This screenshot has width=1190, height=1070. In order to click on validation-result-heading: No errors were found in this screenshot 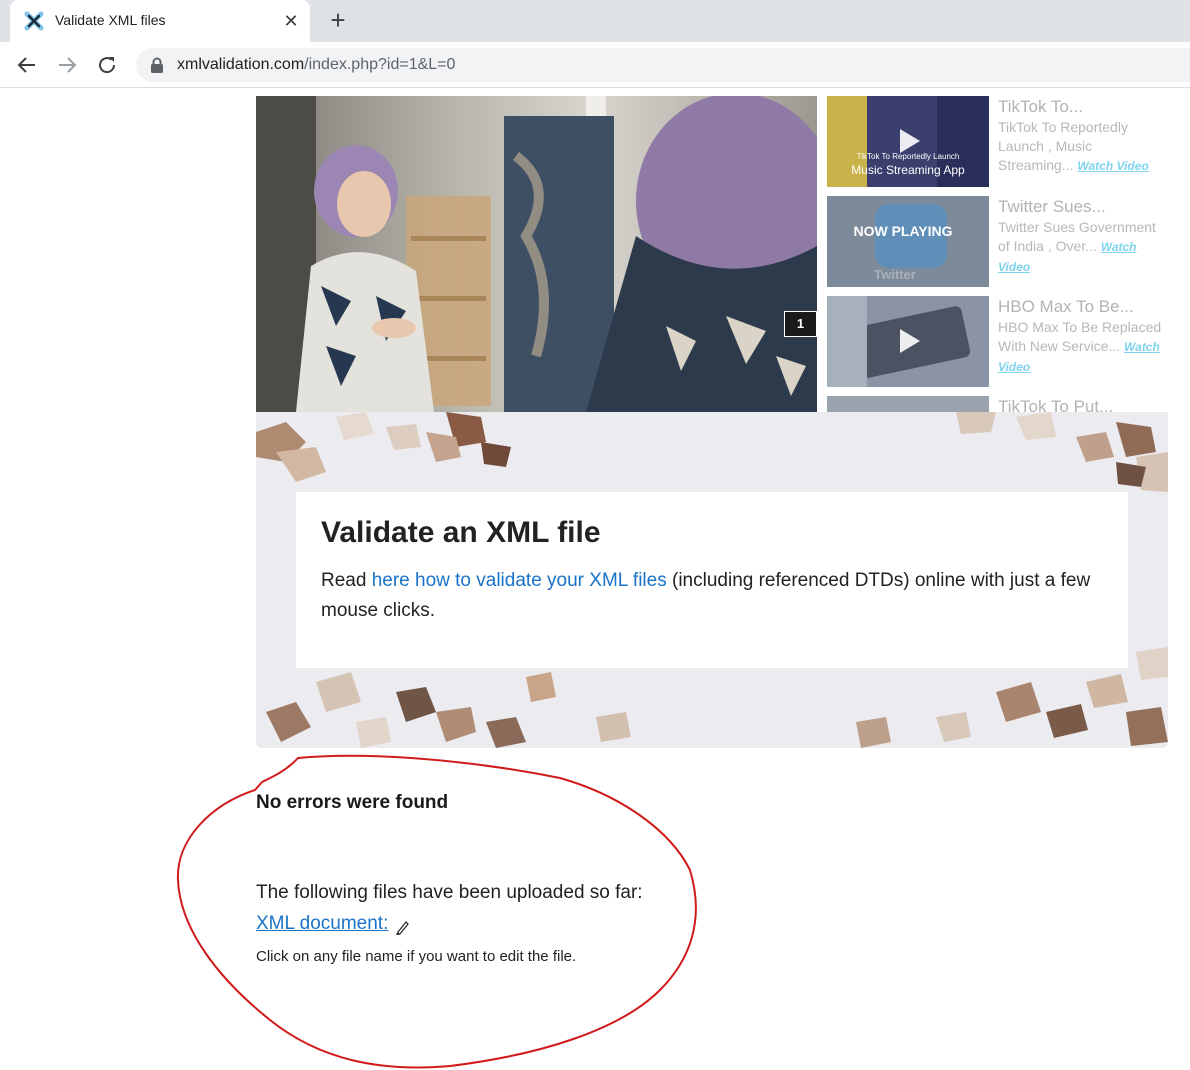, I will do `click(352, 802)`.